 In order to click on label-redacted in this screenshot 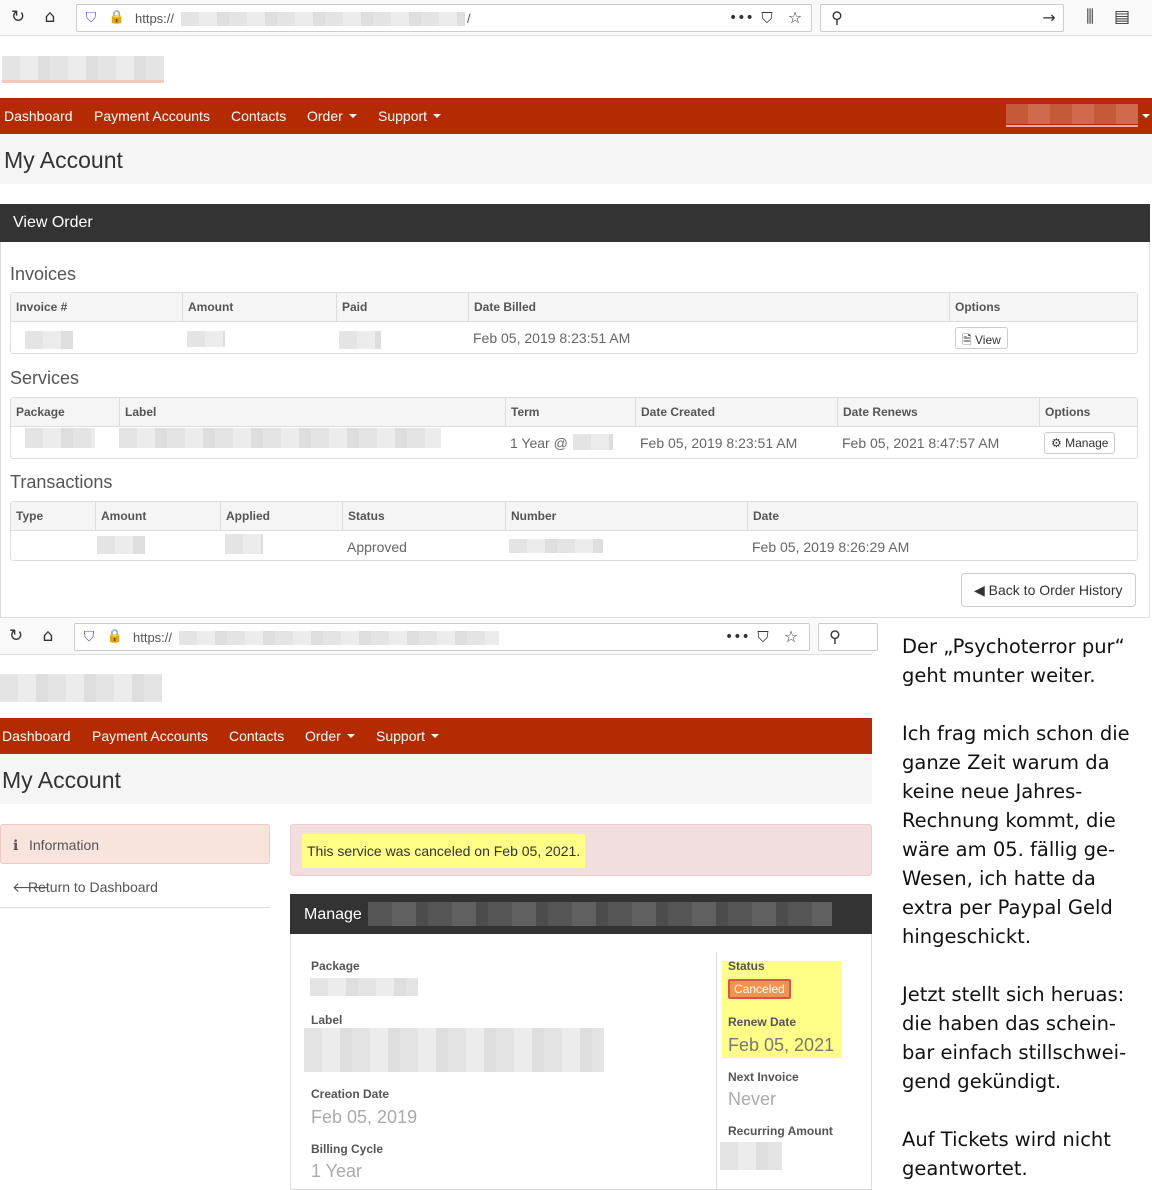, I will do `click(454, 1050)`.